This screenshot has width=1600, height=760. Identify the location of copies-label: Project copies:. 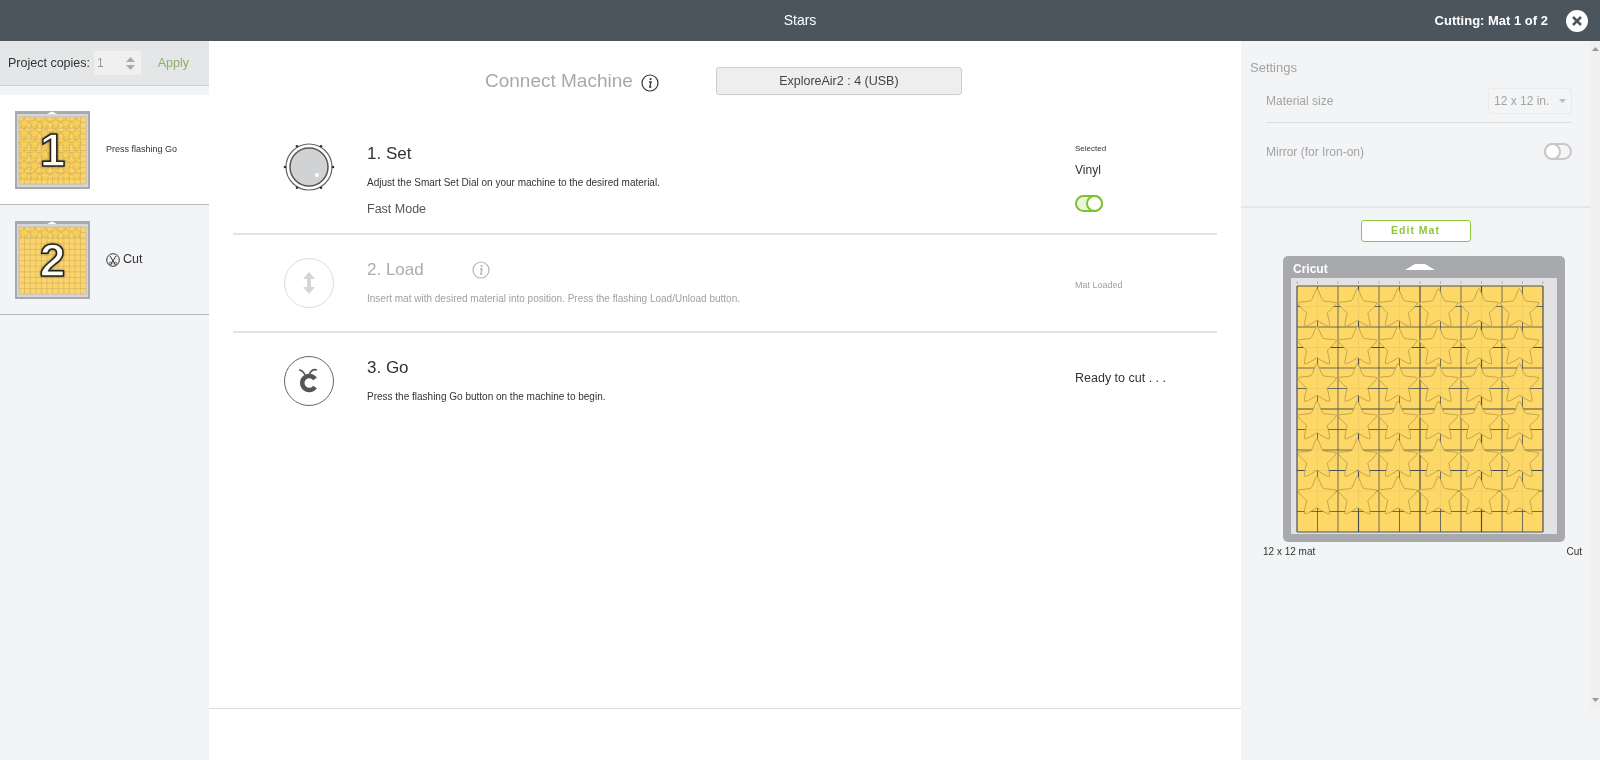
(49, 63).